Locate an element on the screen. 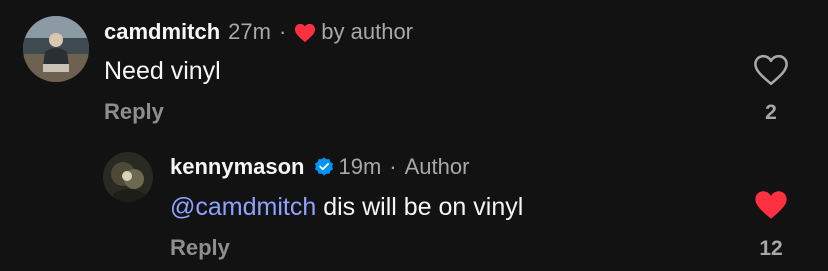 The width and height of the screenshot is (828, 271). comment-header: kennymason 19m · Author is located at coordinates (319, 167).